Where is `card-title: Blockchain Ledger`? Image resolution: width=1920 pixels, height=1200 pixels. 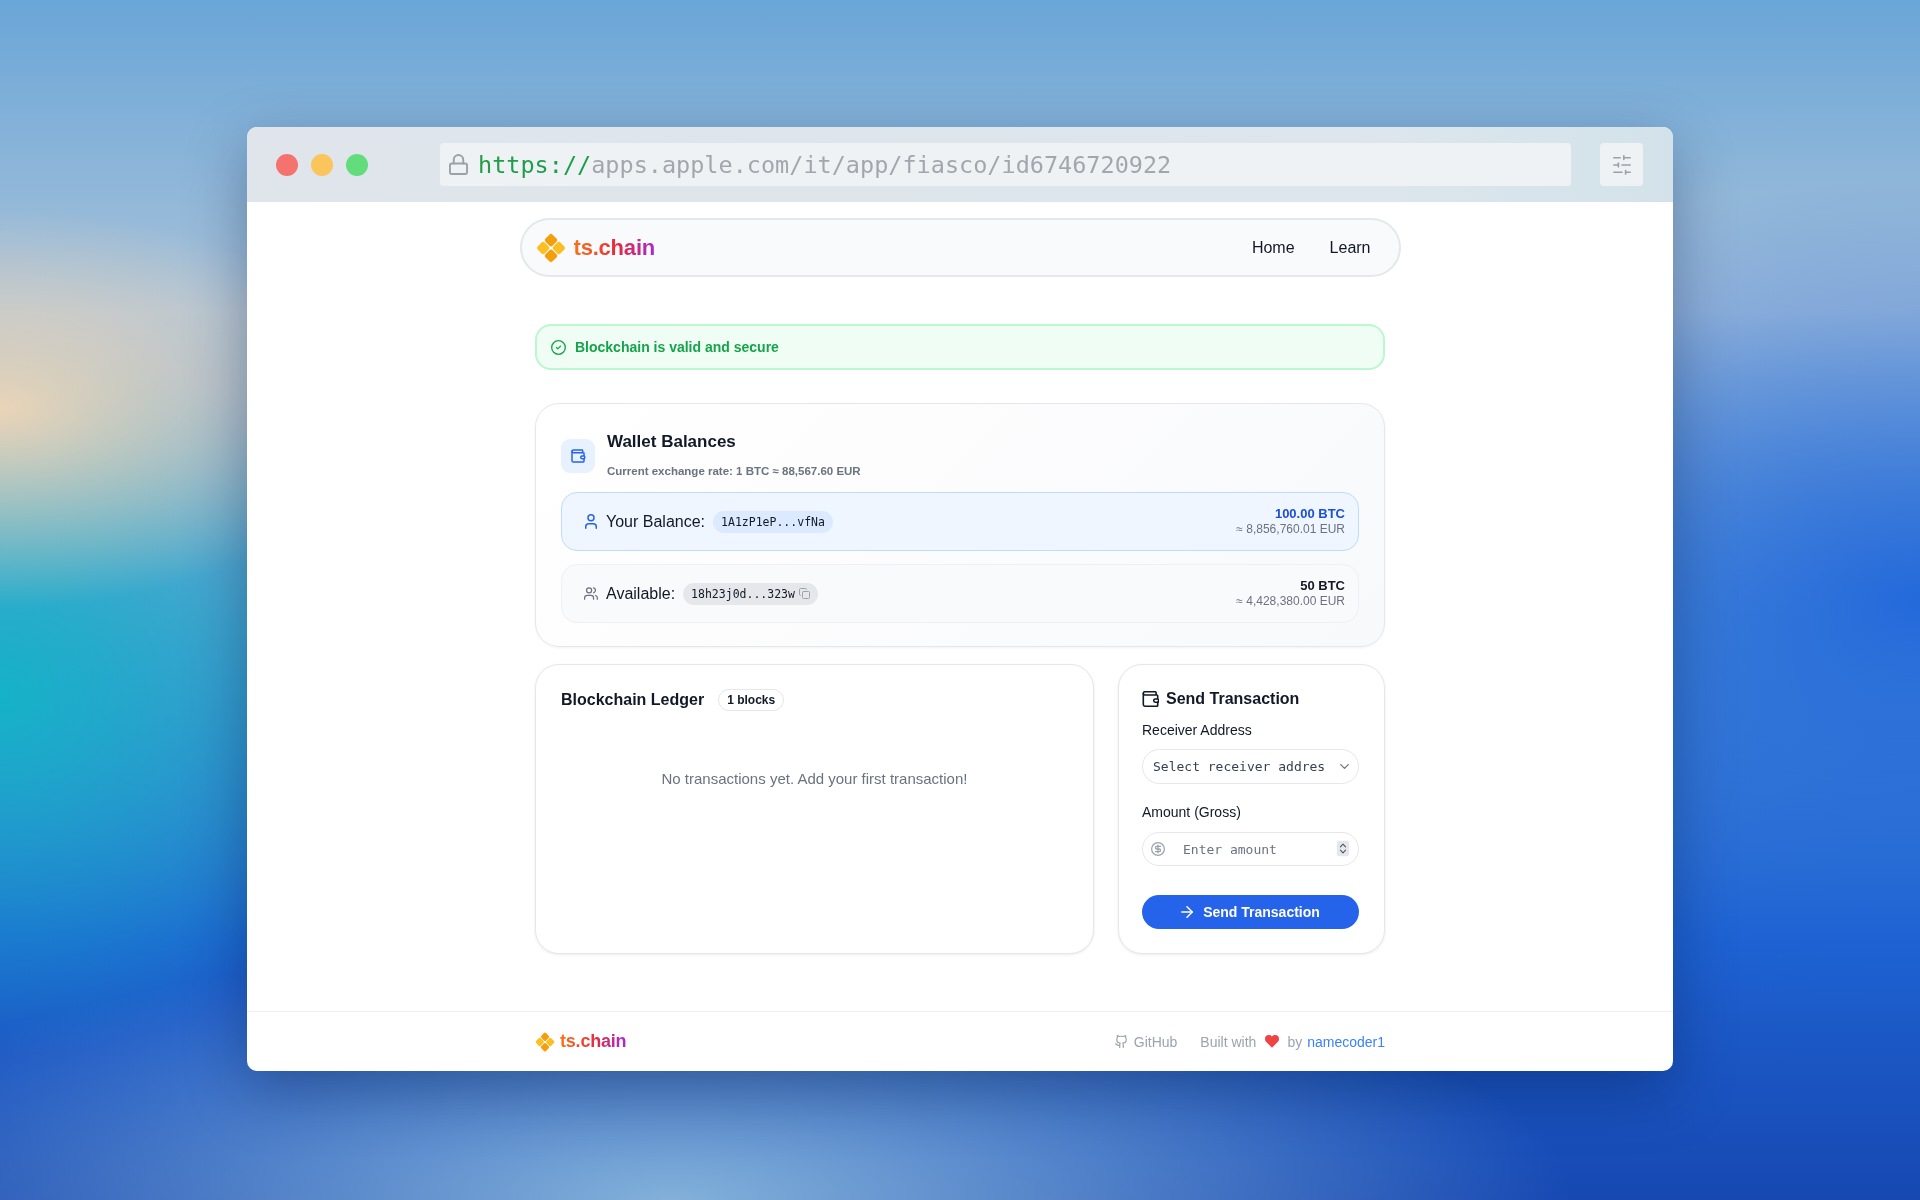 card-title: Blockchain Ledger is located at coordinates (633, 700).